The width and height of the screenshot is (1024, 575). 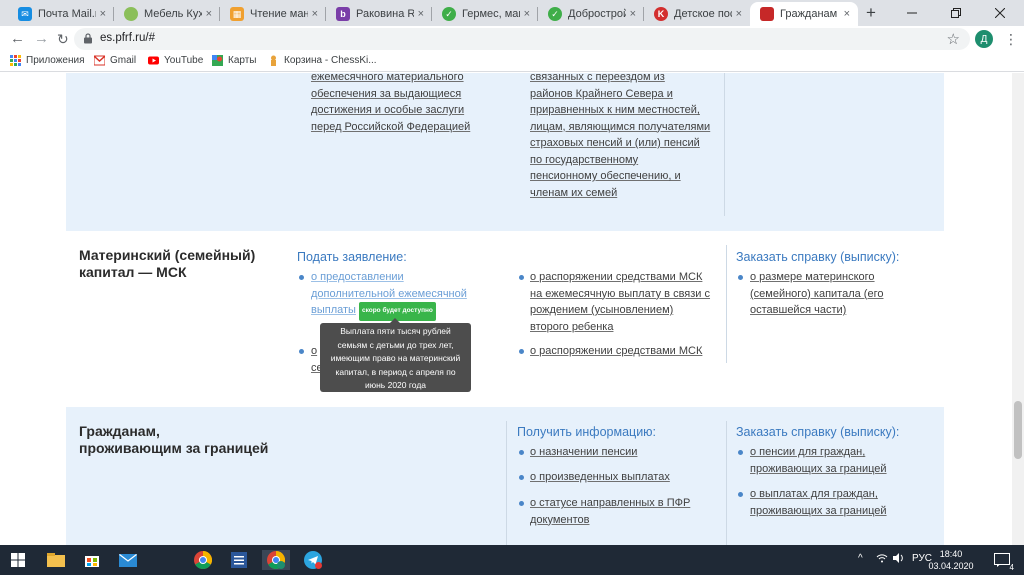 What do you see at coordinates (56, 560) in the screenshot?
I see `file-explorer-icon` at bounding box center [56, 560].